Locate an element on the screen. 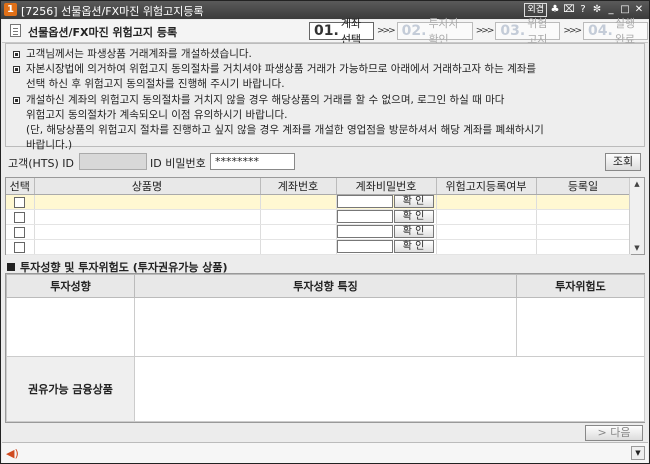 The image size is (650, 464). status-dropdown-icon: ▼ is located at coordinates (638, 453).